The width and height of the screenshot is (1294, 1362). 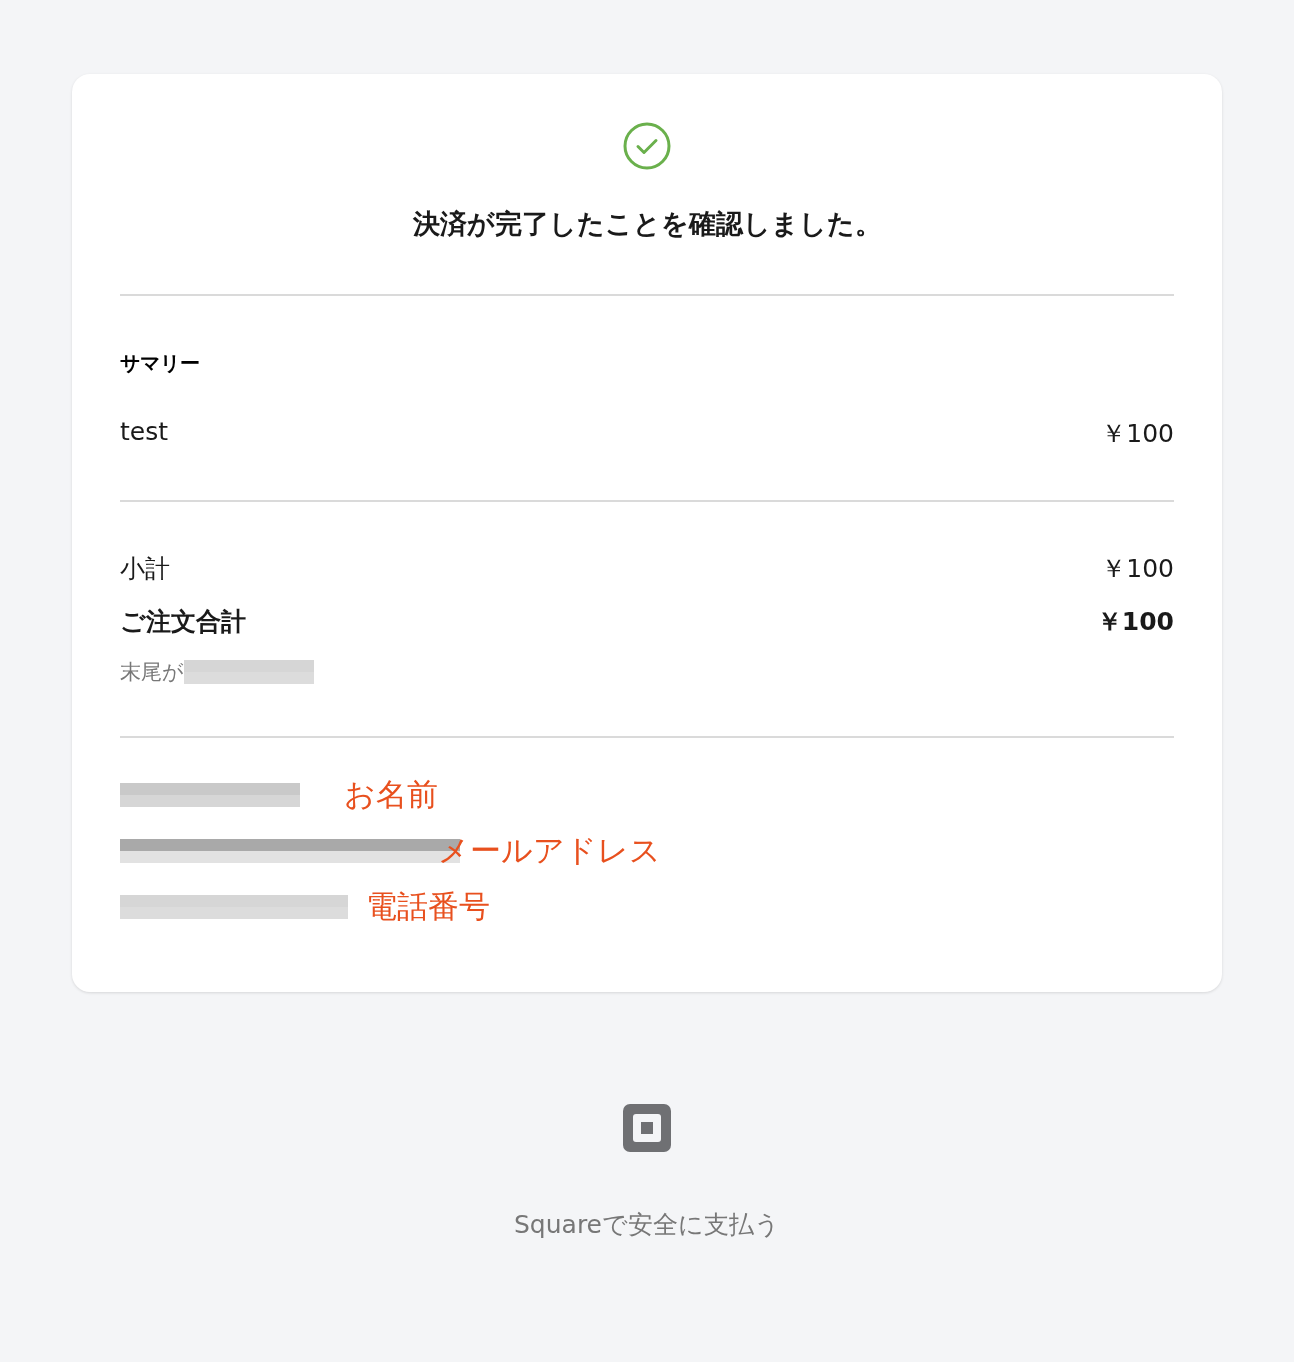 I want to click on check-circle-icon, so click(x=647, y=146).